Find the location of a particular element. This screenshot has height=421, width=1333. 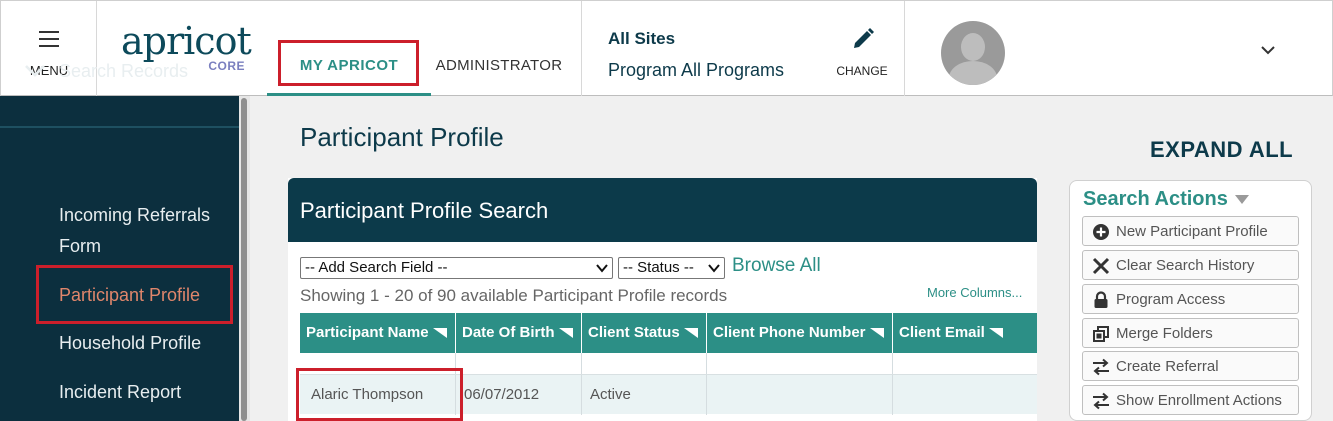

email-cell is located at coordinates (965, 395).